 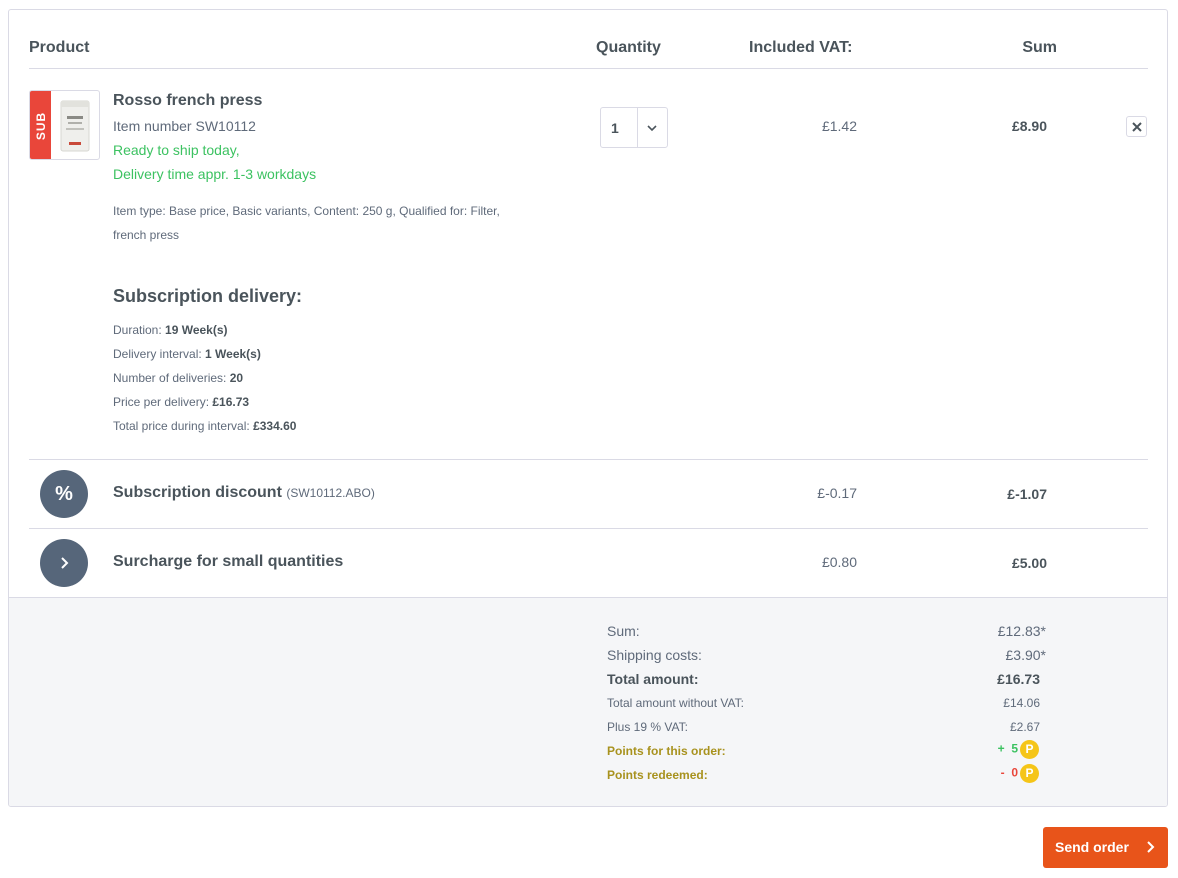 What do you see at coordinates (628, 47) in the screenshot?
I see `header-quantity: Quantity` at bounding box center [628, 47].